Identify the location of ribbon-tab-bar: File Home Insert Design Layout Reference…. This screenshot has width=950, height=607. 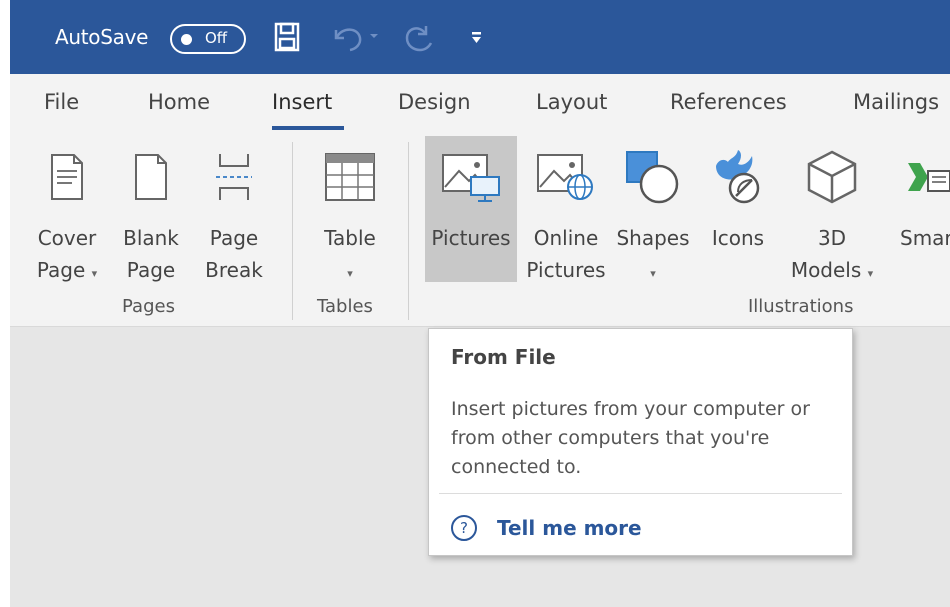
(480, 104).